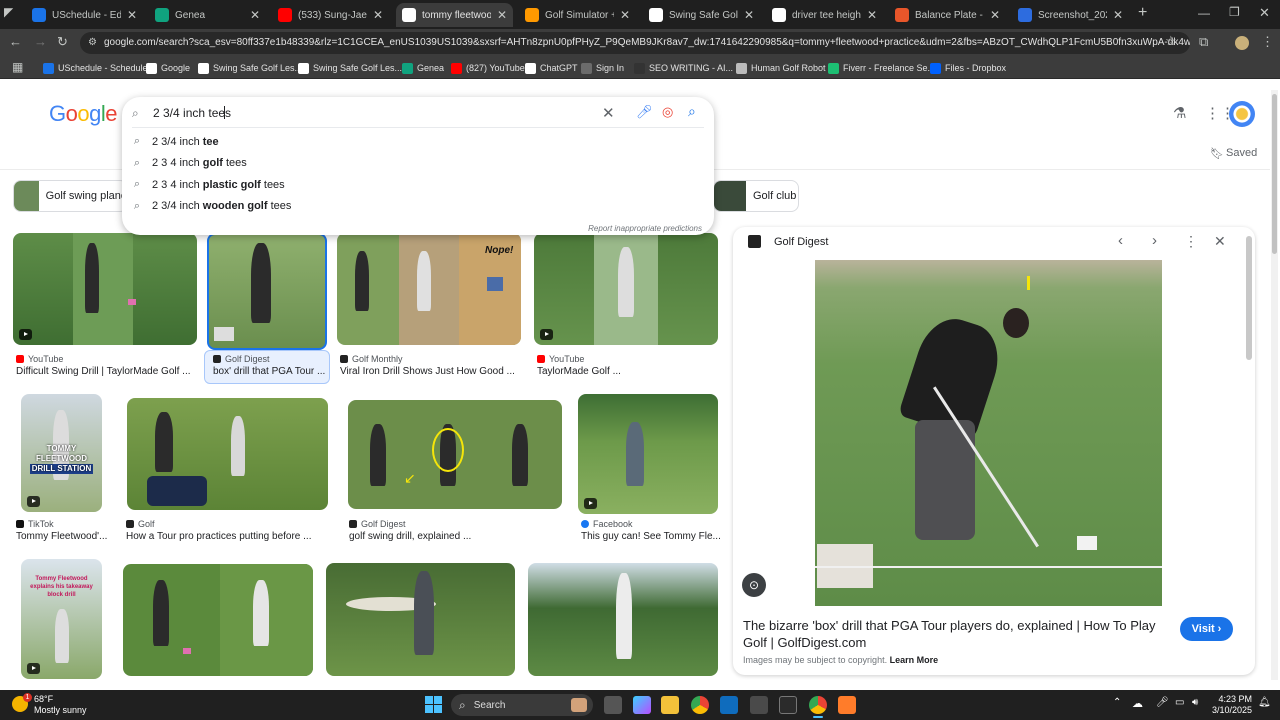 Image resolution: width=1280 pixels, height=720 pixels. Describe the element at coordinates (608, 113) in the screenshot. I see `clear-search-icon: ✕` at that location.